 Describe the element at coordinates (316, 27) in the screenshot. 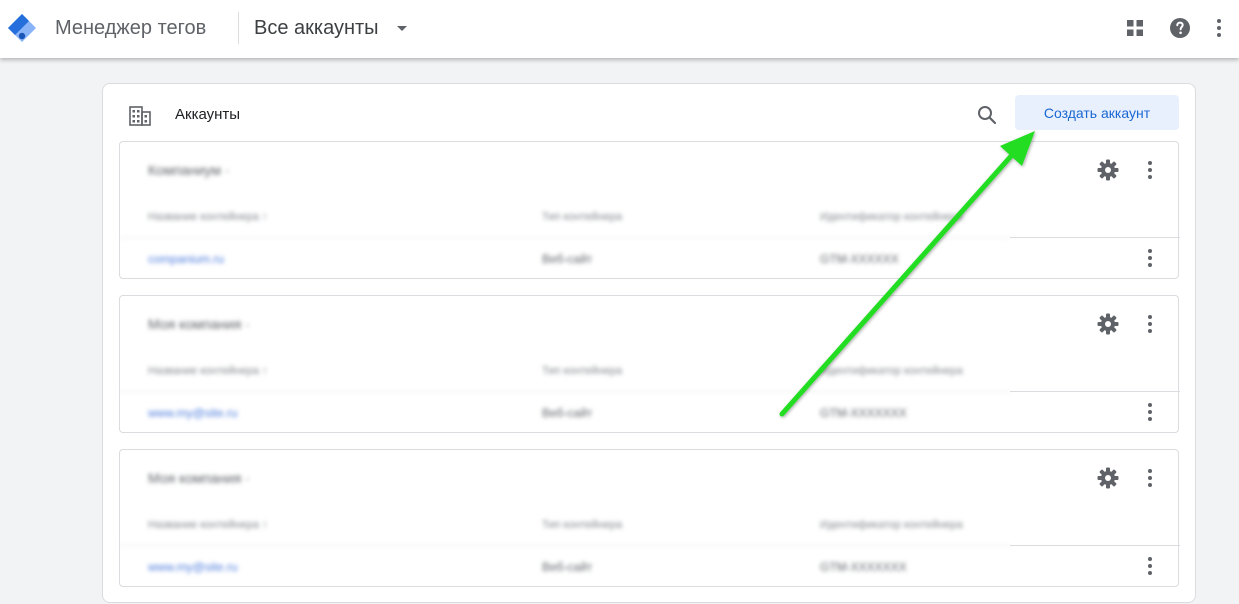

I see `account-switcher-label: Все аккаунты` at that location.